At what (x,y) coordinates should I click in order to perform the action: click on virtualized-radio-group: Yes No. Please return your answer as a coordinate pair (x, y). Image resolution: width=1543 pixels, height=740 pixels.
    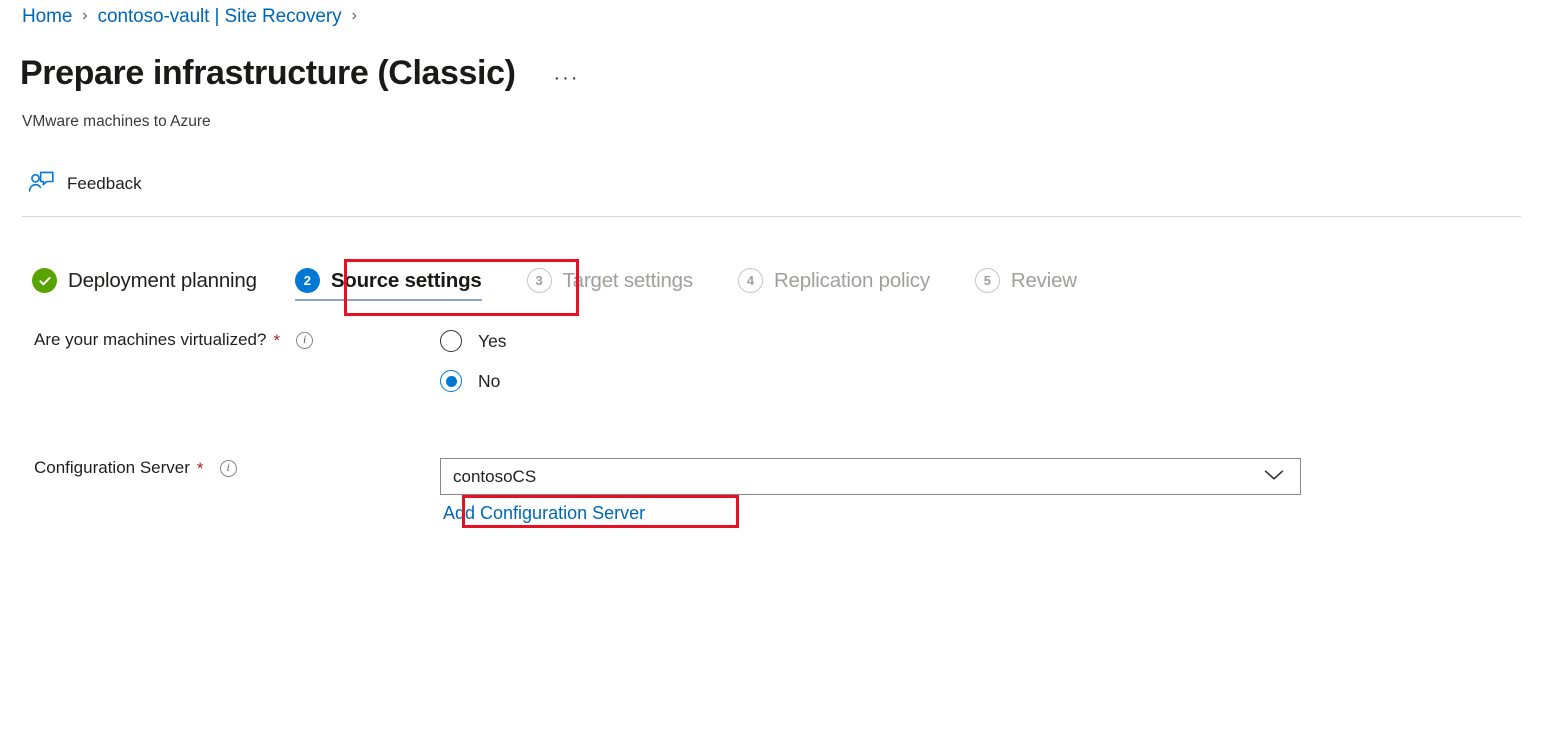
    Looking at the image, I should click on (473, 361).